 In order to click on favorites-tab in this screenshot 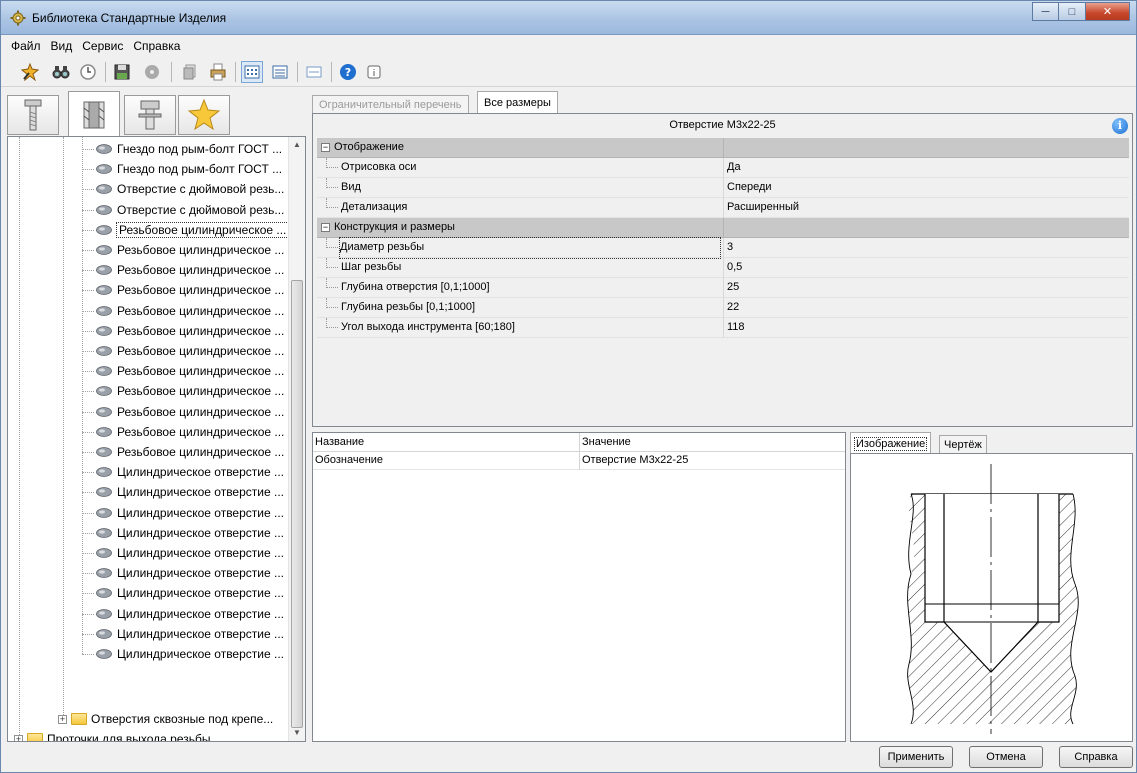, I will do `click(204, 115)`.